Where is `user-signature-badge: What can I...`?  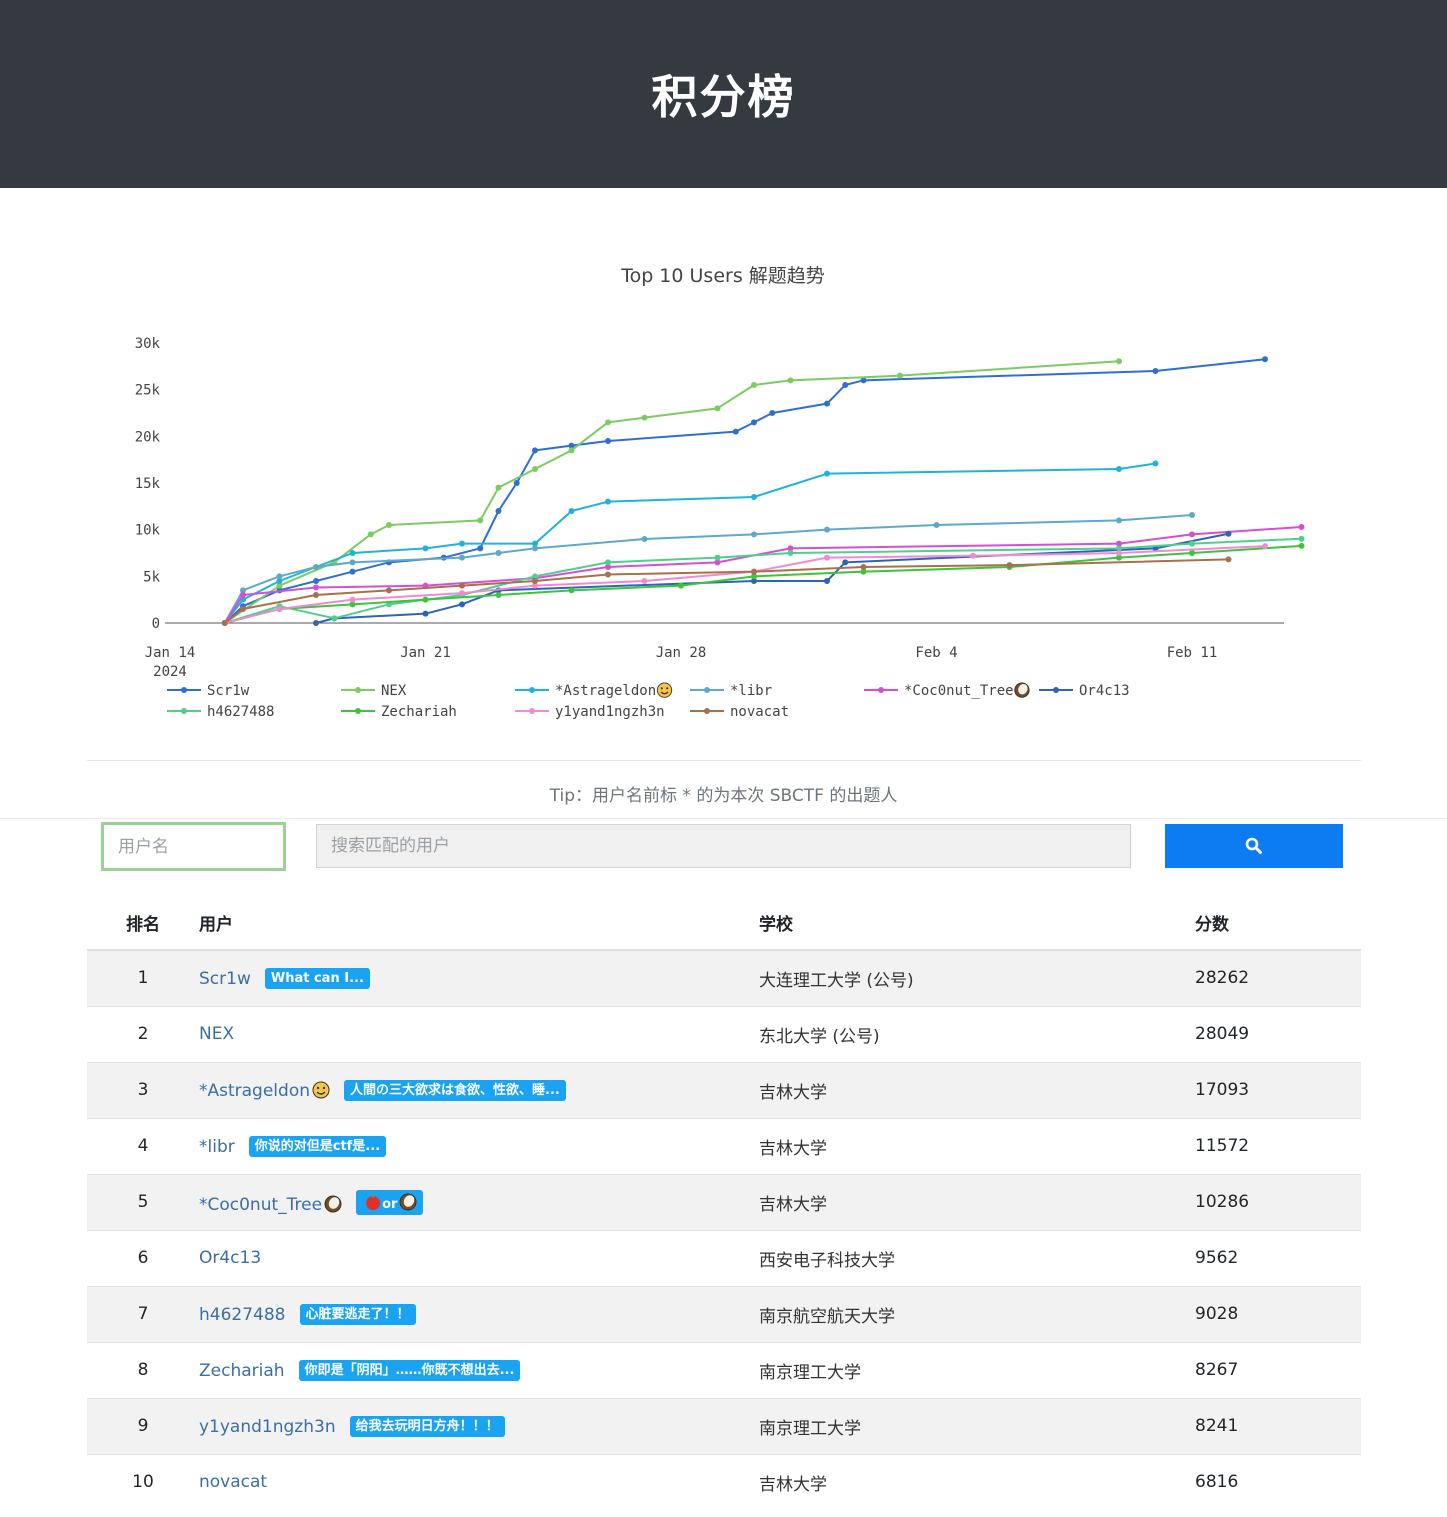 user-signature-badge: What can I... is located at coordinates (317, 978).